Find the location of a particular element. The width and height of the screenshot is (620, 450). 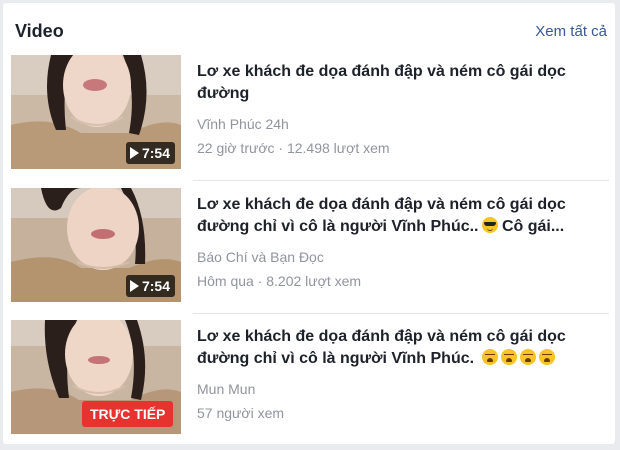

video-source: Báo Chí và Bạn Đọc is located at coordinates (400, 257).